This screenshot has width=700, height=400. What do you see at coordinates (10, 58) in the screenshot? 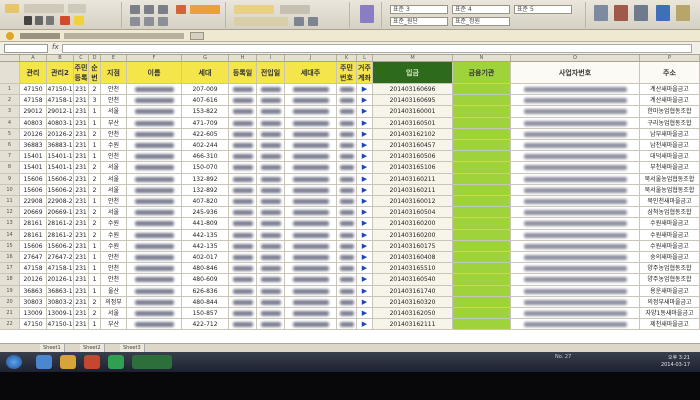
I see `column-header` at bounding box center [10, 58].